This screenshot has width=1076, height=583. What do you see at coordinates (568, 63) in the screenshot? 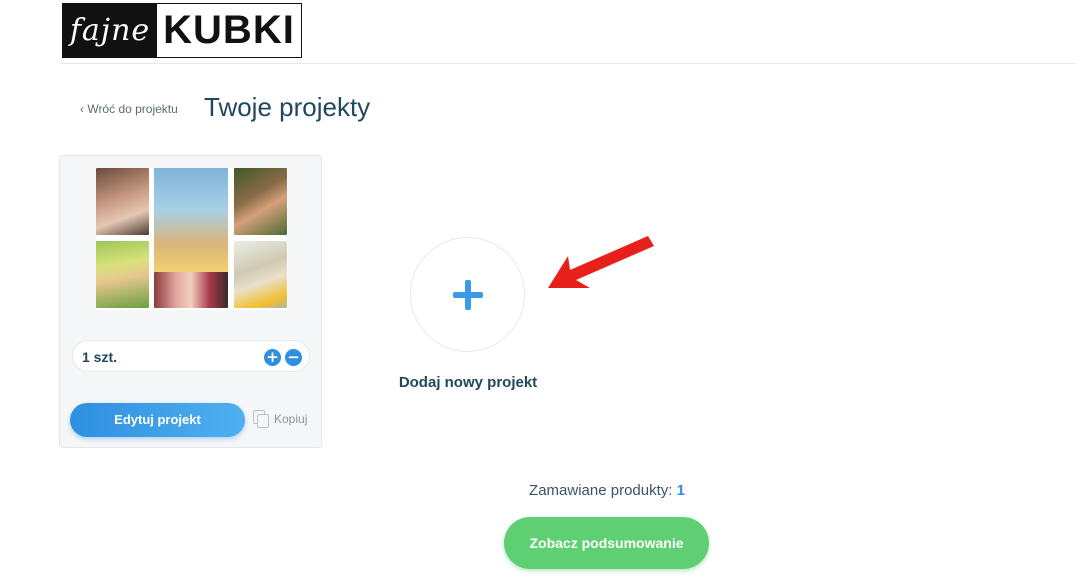
I see `header-divider` at bounding box center [568, 63].